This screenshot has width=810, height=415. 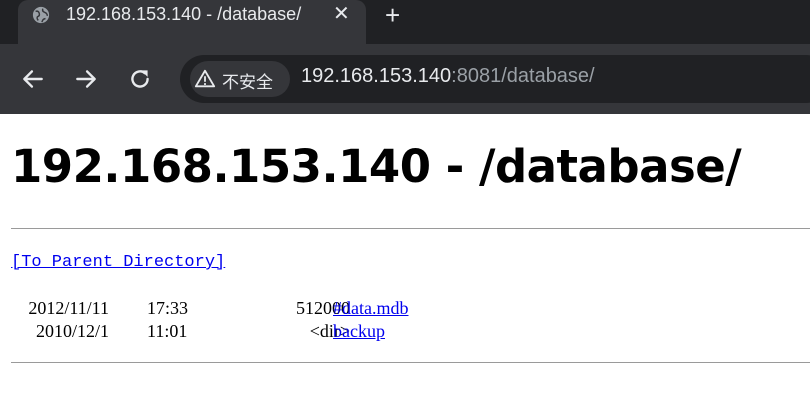 I want to click on parent-directory-link: [To Parent Directory], so click(x=118, y=262).